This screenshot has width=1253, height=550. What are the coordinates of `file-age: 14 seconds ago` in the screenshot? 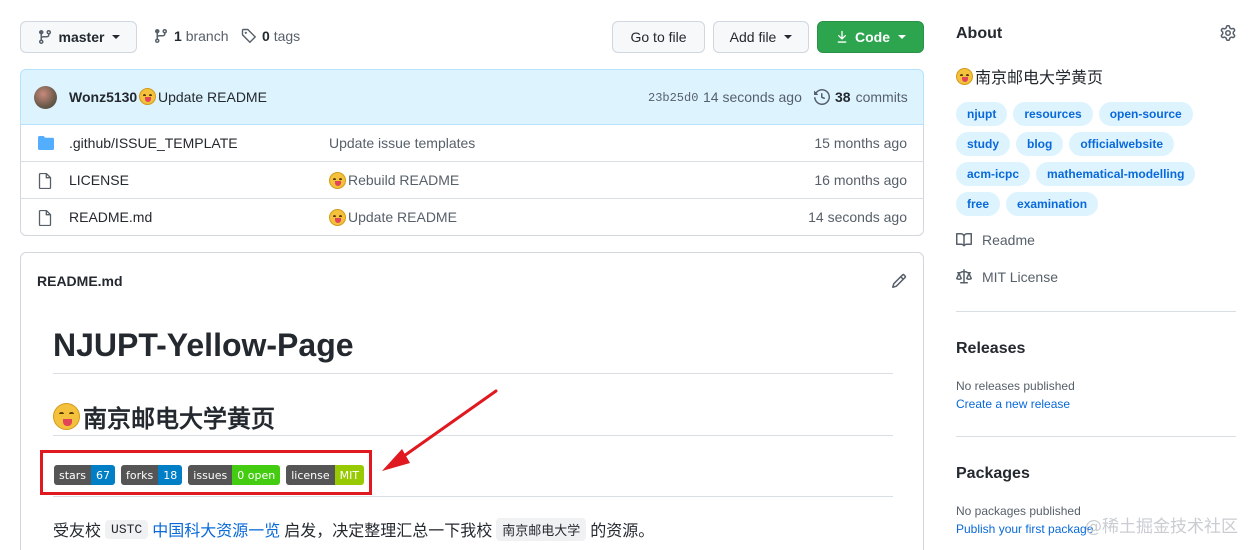 It's located at (857, 217).